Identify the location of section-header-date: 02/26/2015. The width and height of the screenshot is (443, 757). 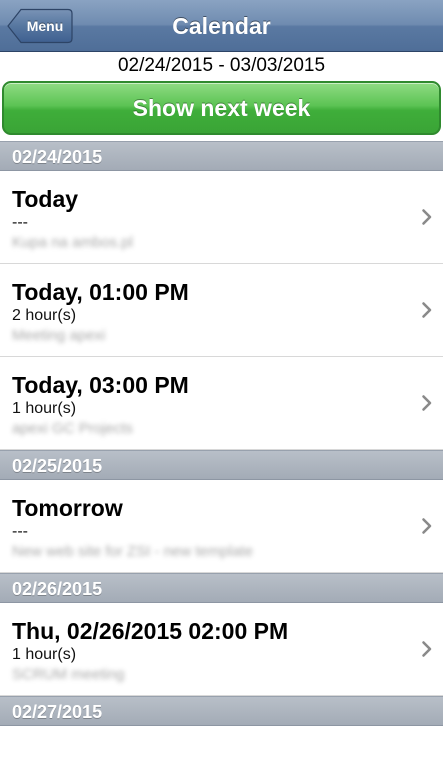
(221, 588).